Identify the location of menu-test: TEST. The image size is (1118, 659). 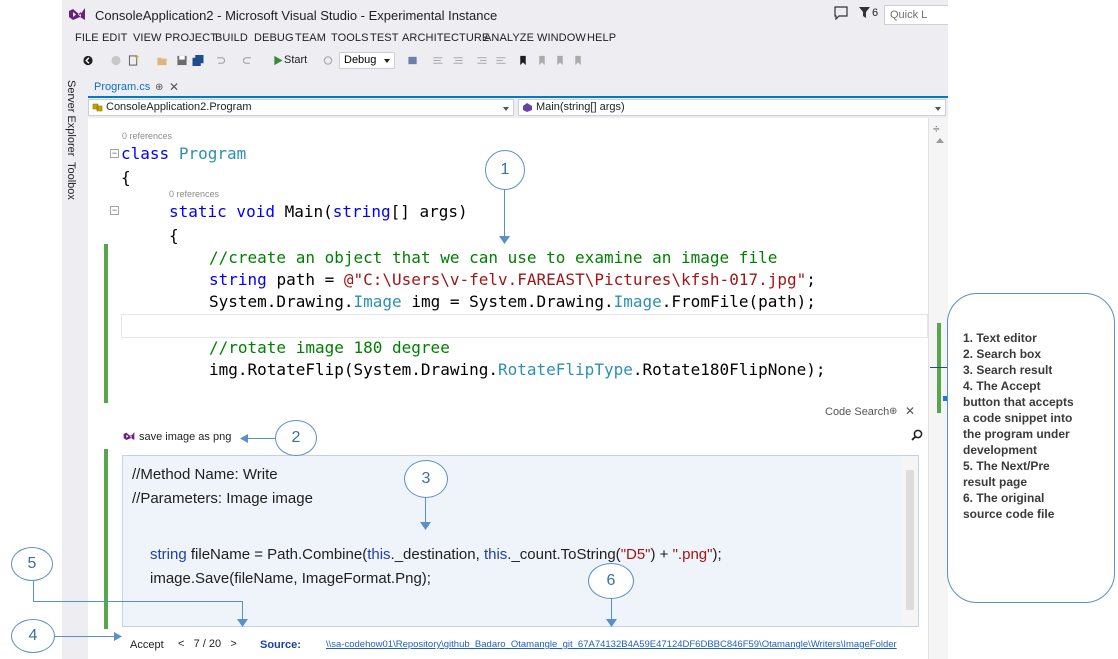
(384, 38).